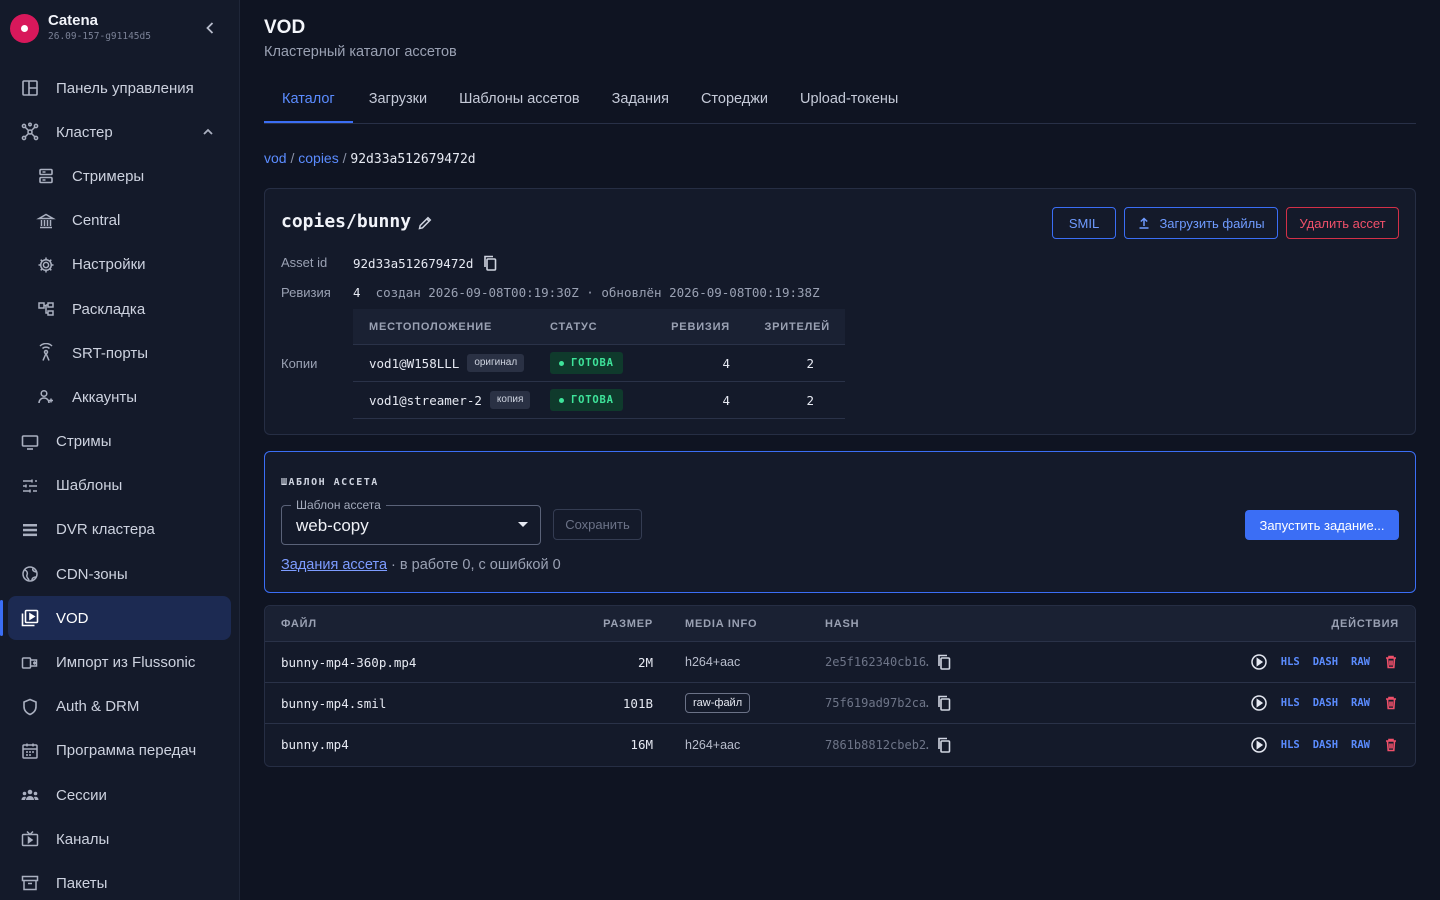  Describe the element at coordinates (46, 397) in the screenshot. I see `accounts-icon` at that location.